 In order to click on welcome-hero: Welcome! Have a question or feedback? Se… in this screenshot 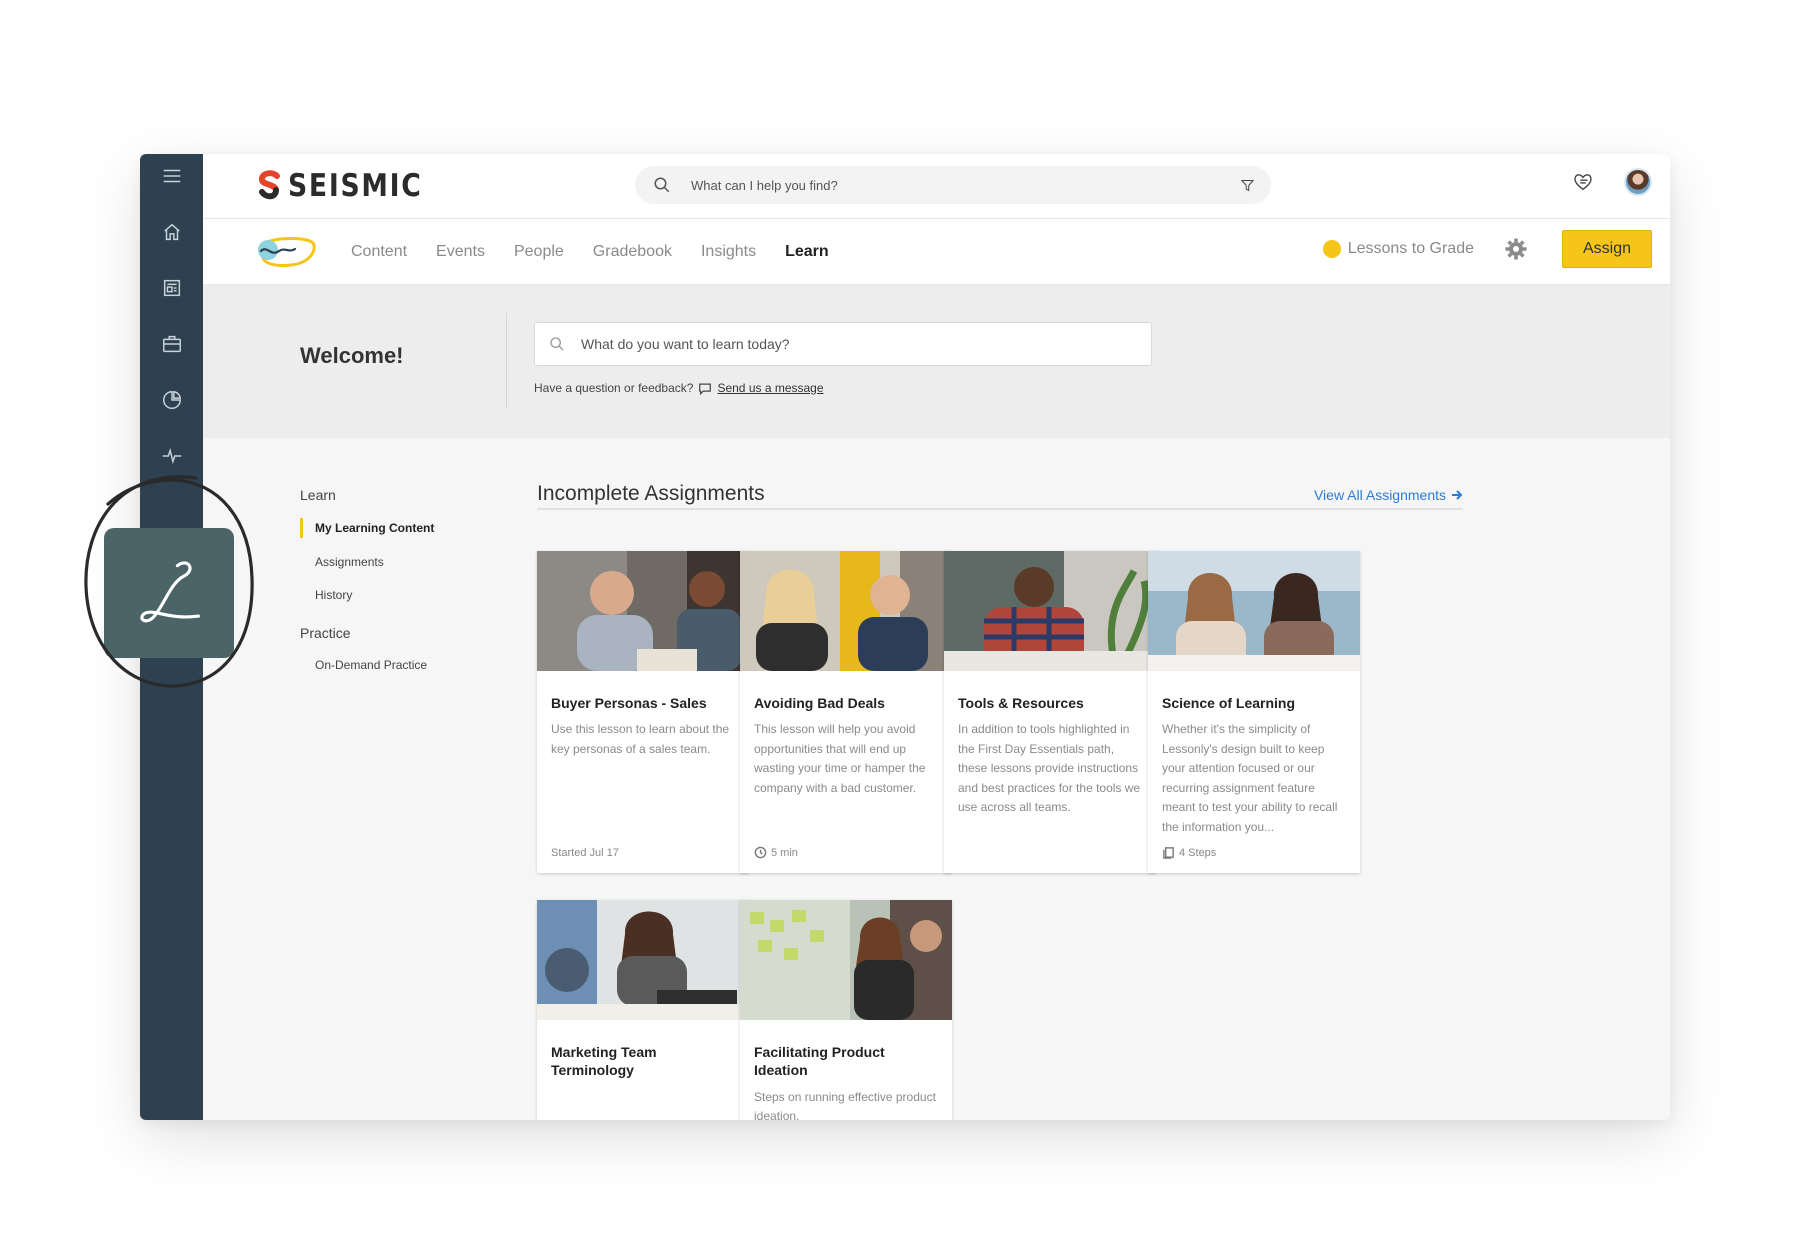, I will do `click(936, 361)`.